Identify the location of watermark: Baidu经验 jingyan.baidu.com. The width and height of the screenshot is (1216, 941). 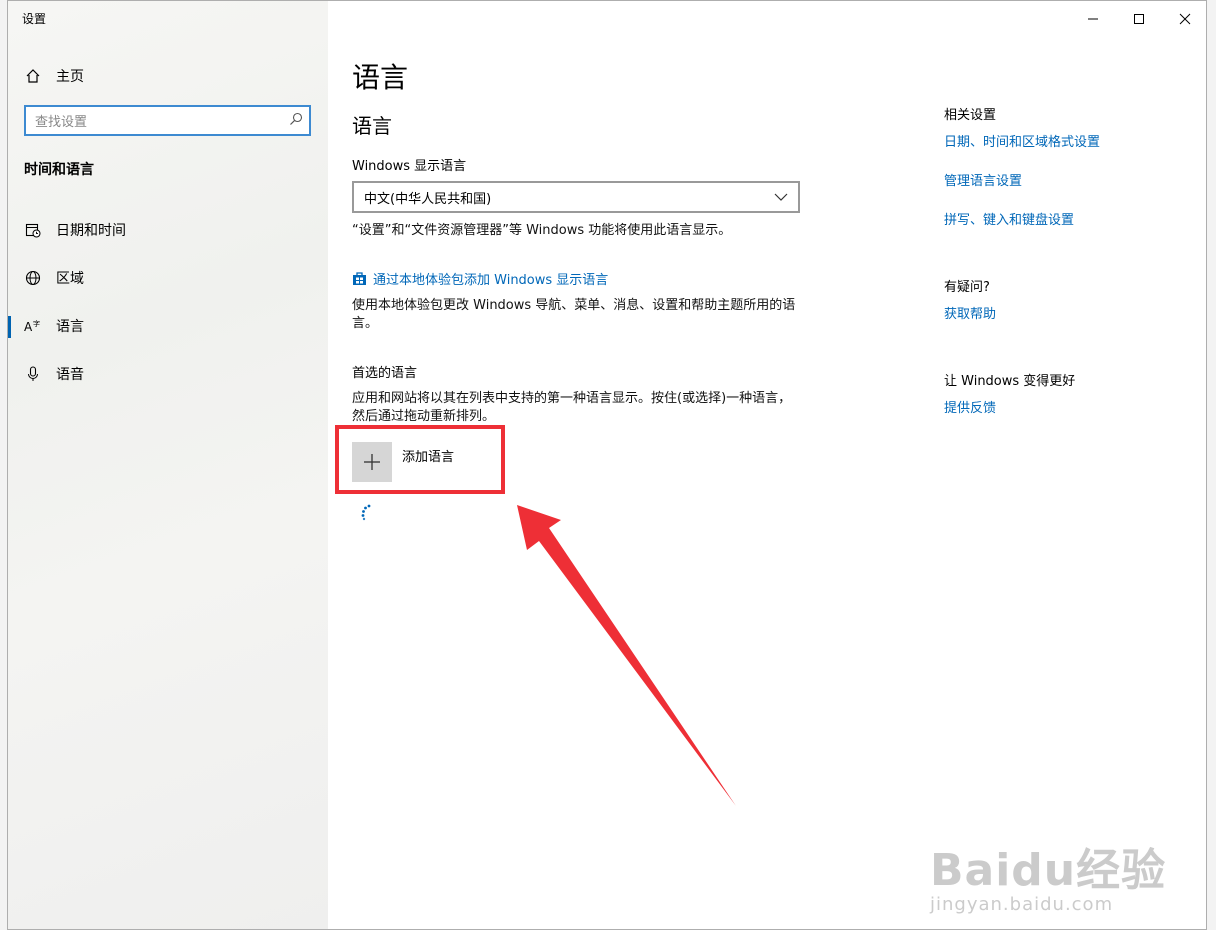
(1048, 874).